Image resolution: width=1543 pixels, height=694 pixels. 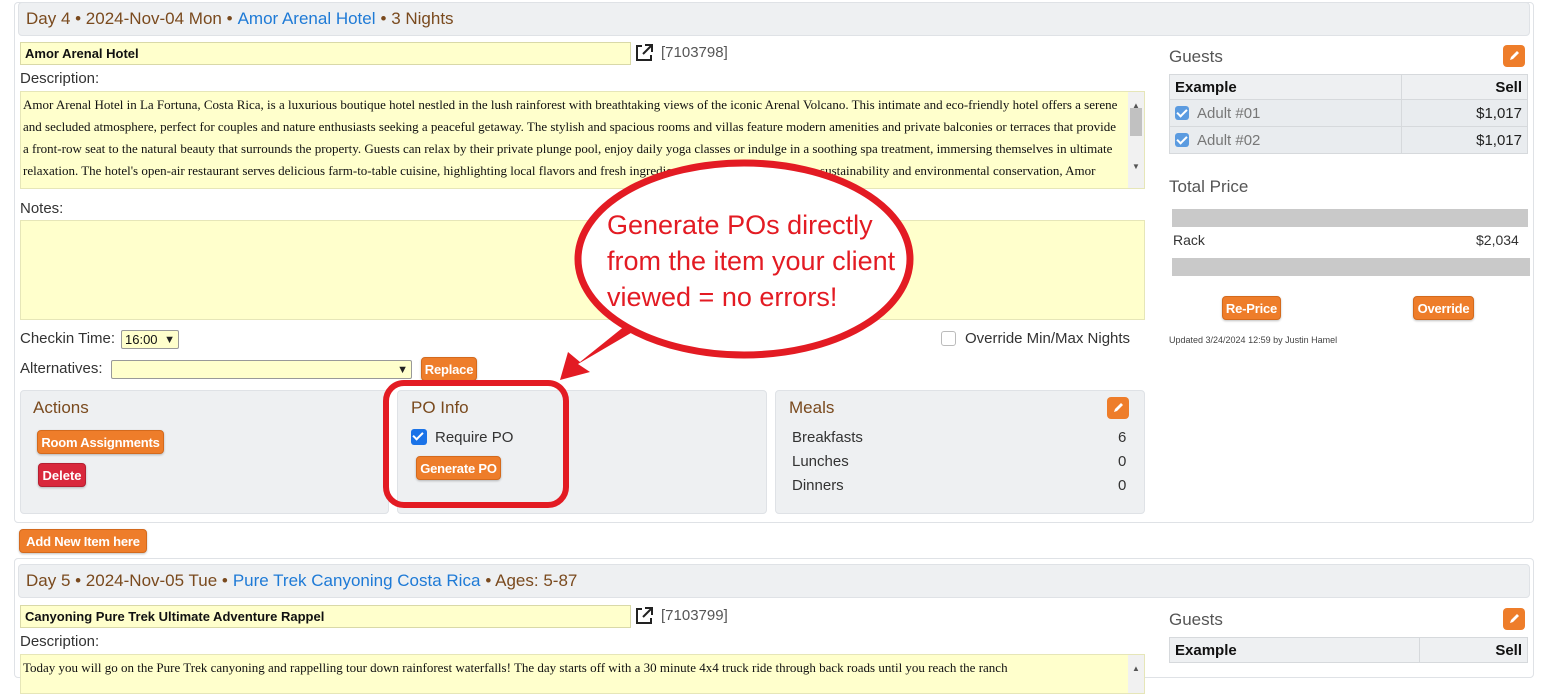 I want to click on callout-line: from the item your client, so click(x=751, y=261).